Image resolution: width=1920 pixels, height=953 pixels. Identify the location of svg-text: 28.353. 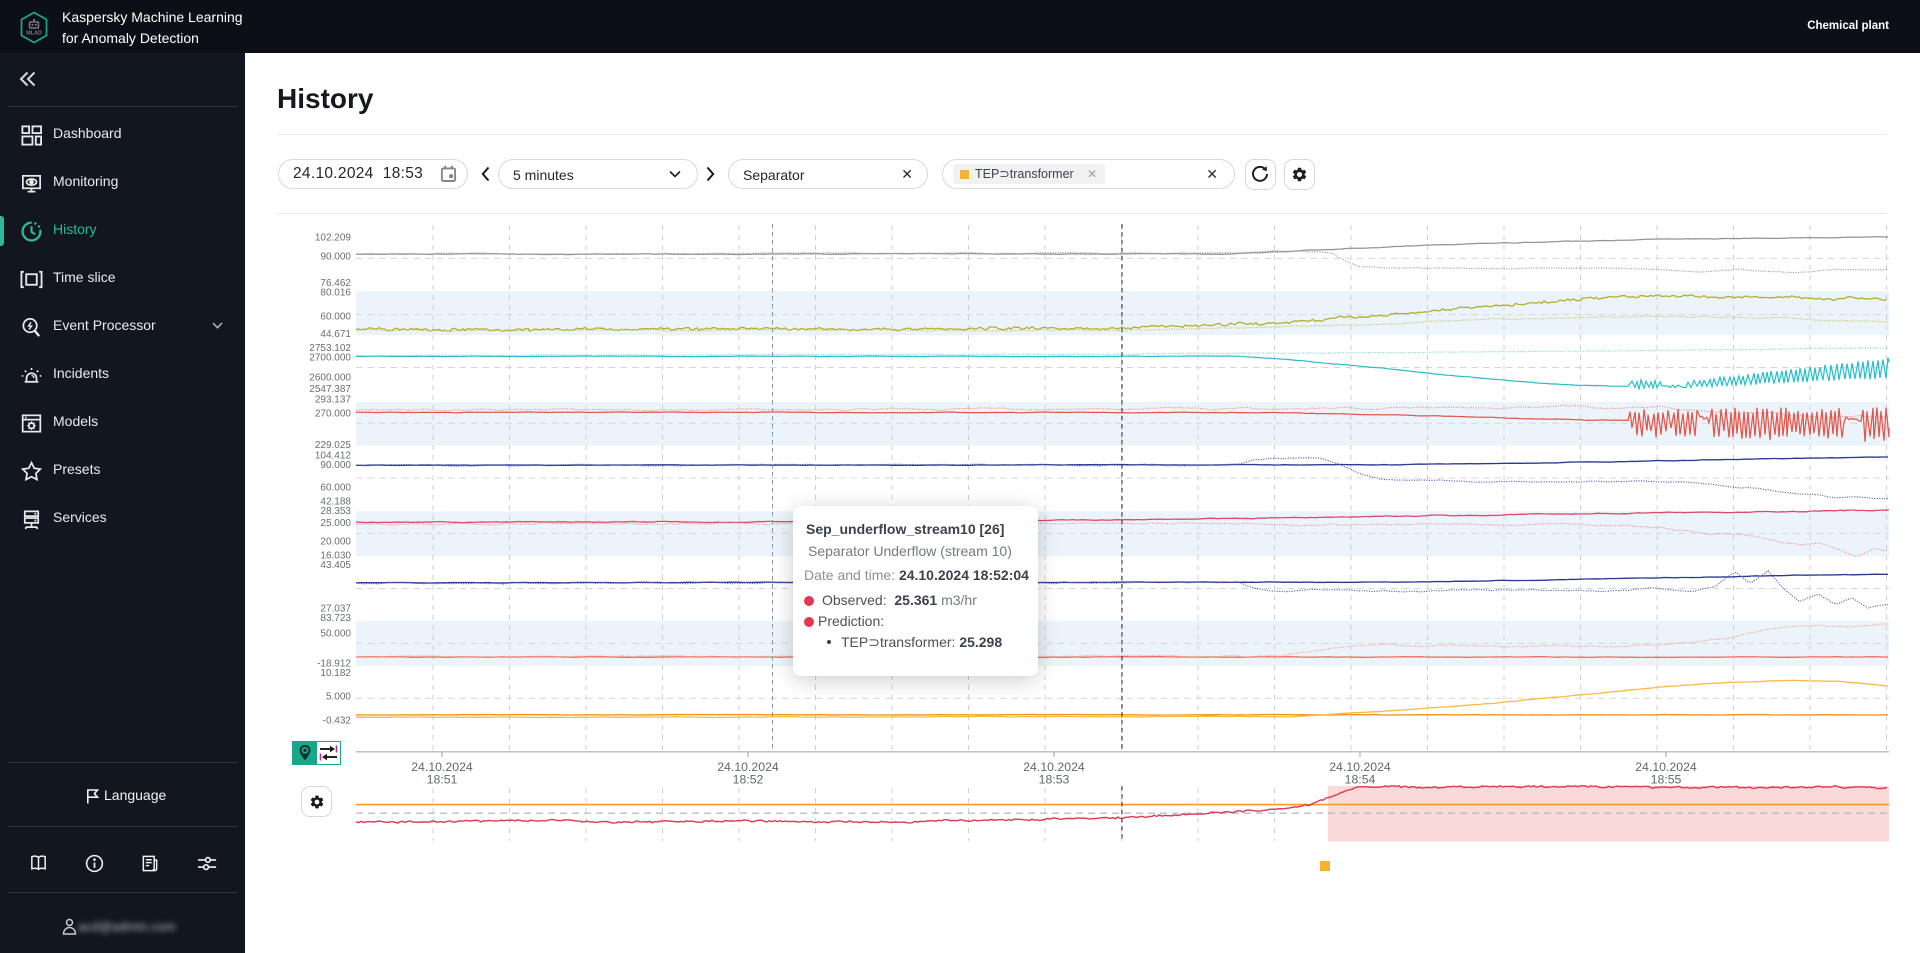
(335, 511).